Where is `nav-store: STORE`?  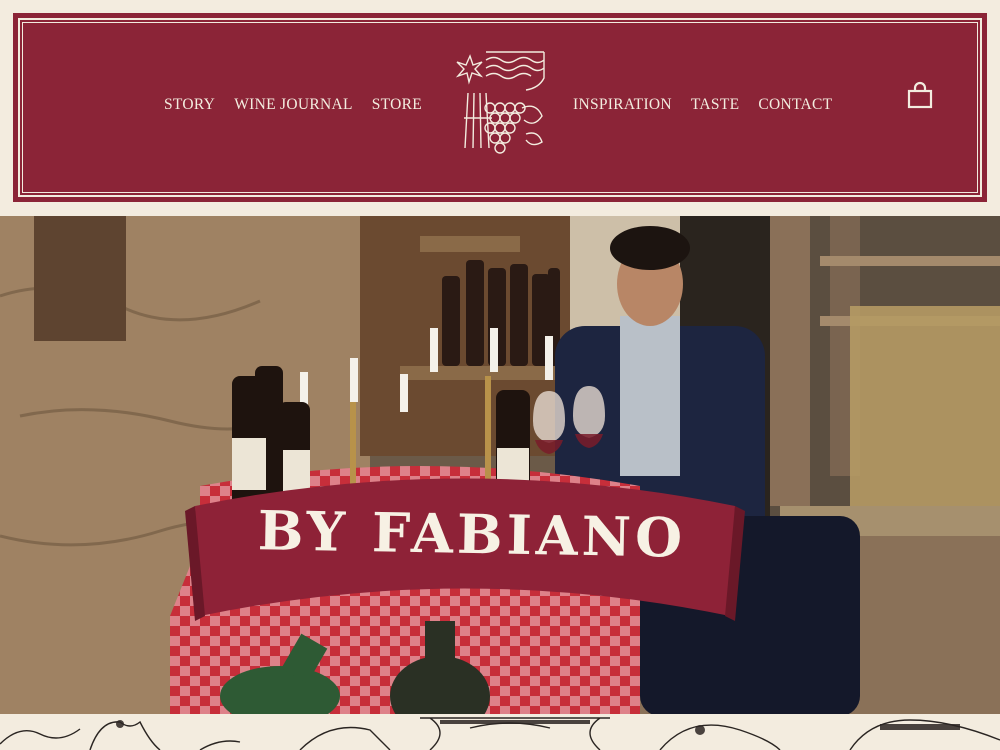
nav-store: STORE is located at coordinates (397, 105).